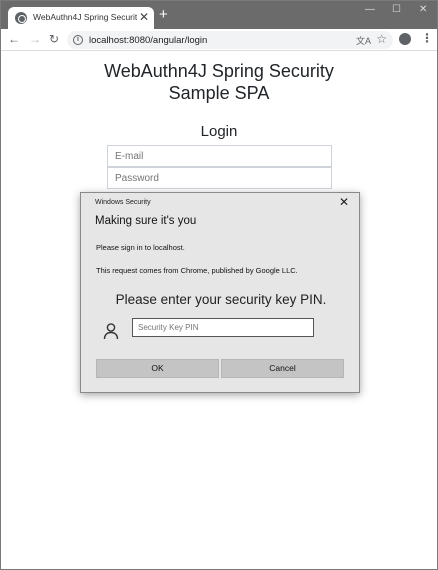 Image resolution: width=438 pixels, height=570 pixels. Describe the element at coordinates (123, 202) in the screenshot. I see `dialog-caption: Windows Security` at that location.